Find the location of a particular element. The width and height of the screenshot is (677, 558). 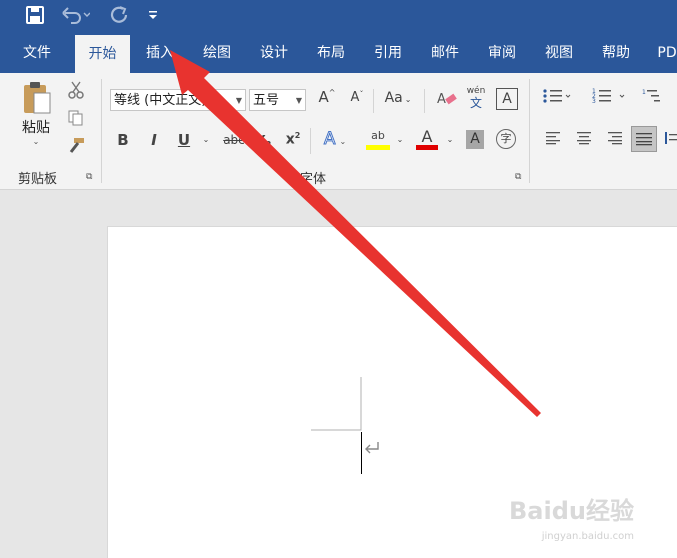

clipboard-launcher-icon: ⧉ is located at coordinates (89, 177).